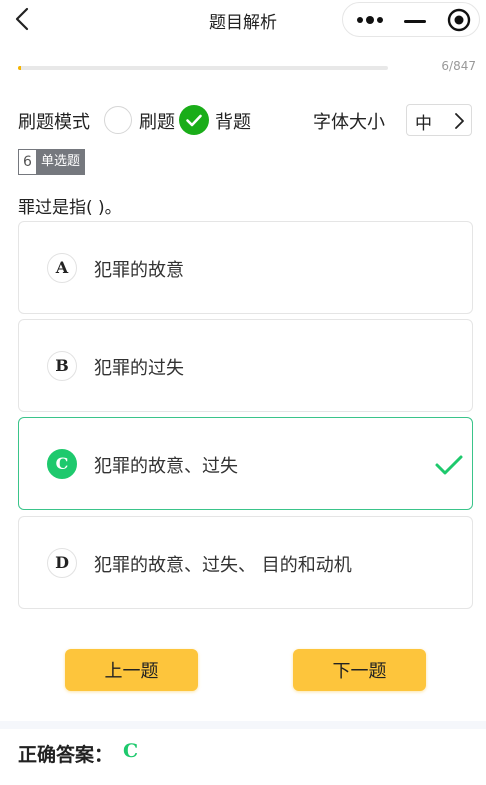 Image resolution: width=486 pixels, height=785 pixels. What do you see at coordinates (245, 365) in the screenshot?
I see `option-b: B 犯罪的过失` at bounding box center [245, 365].